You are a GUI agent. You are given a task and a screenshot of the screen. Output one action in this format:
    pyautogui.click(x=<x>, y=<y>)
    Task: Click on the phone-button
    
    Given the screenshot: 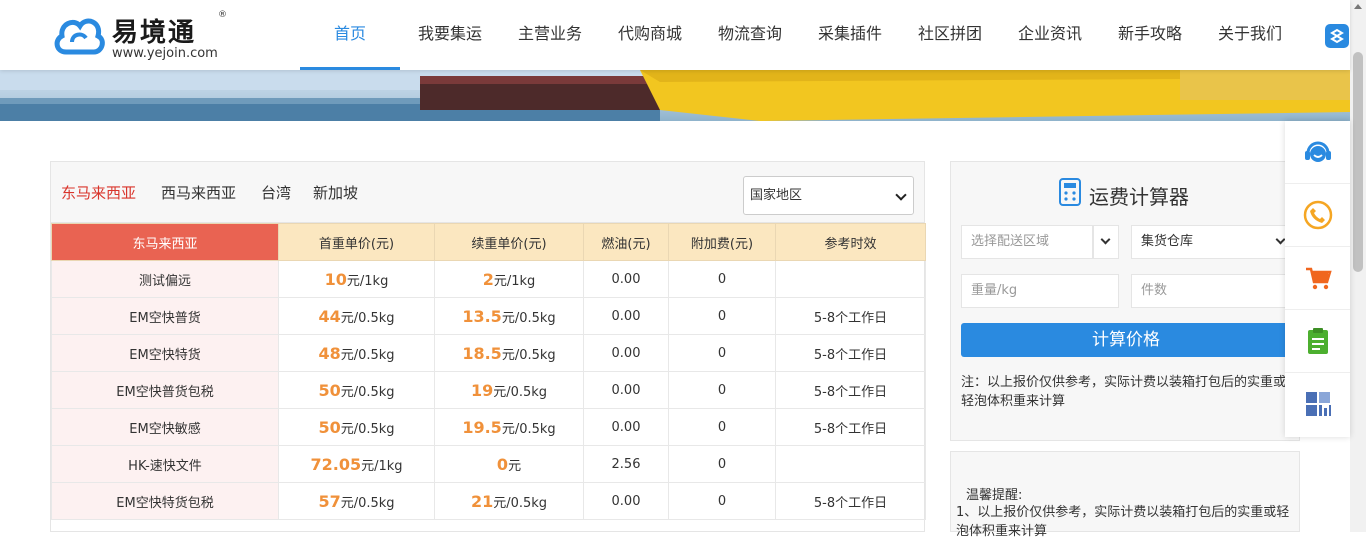 What is the action you would take?
    pyautogui.click(x=1317, y=215)
    